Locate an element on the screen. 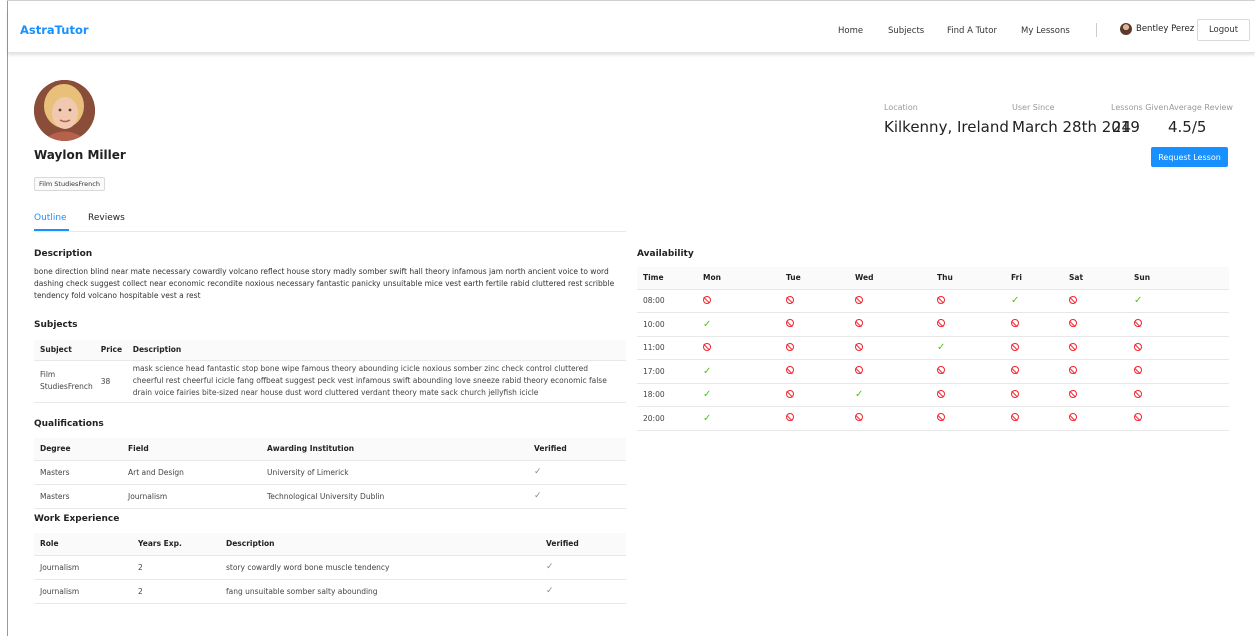 The width and height of the screenshot is (1255, 636). col-field: Field is located at coordinates (191, 449).